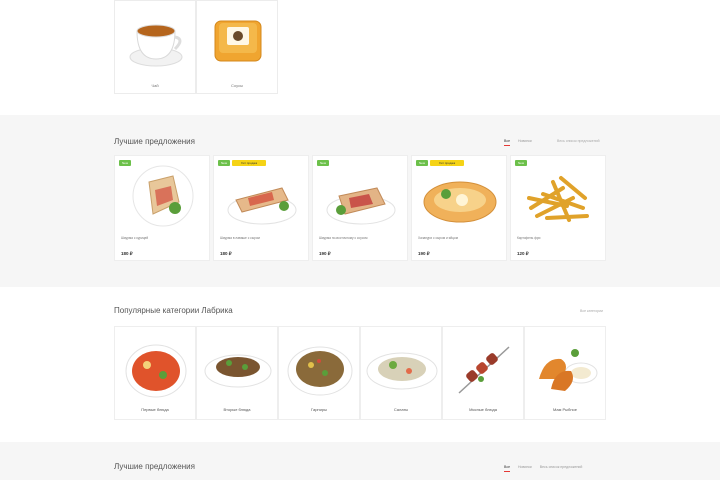 Image resolution: width=720 pixels, height=480 pixels. I want to click on soup-icon, so click(156, 371).